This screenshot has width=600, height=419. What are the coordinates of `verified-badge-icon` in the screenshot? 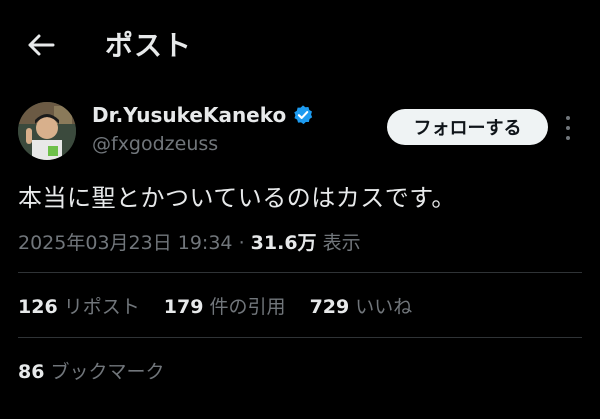 It's located at (303, 115).